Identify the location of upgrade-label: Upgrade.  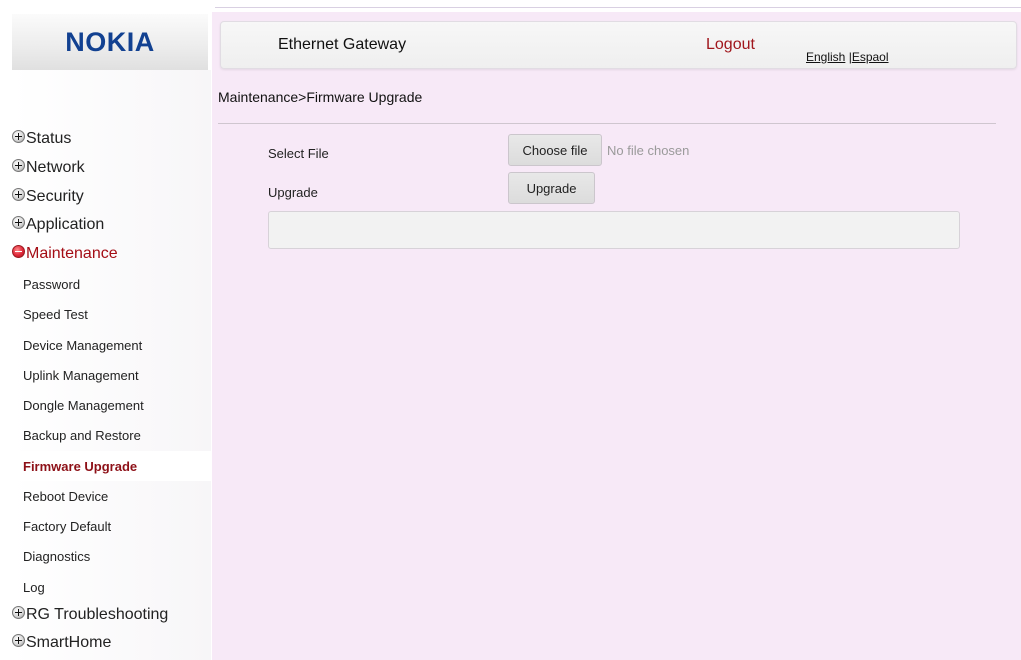
(293, 192).